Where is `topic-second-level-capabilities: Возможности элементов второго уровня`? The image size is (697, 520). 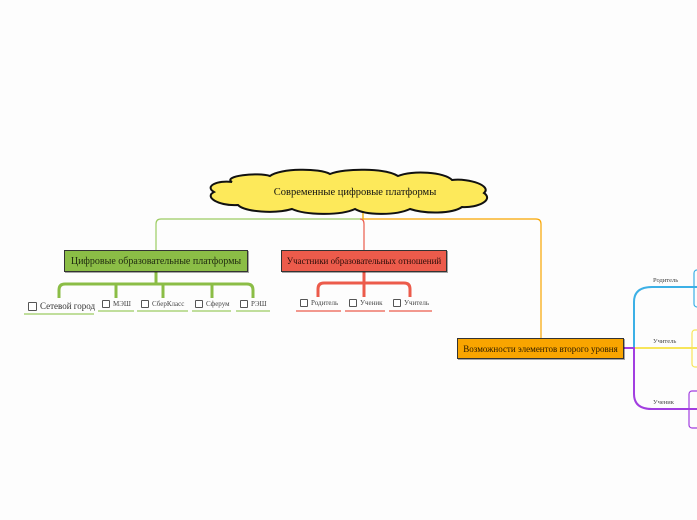
topic-second-level-capabilities: Возможности элементов второго уровня is located at coordinates (540, 348).